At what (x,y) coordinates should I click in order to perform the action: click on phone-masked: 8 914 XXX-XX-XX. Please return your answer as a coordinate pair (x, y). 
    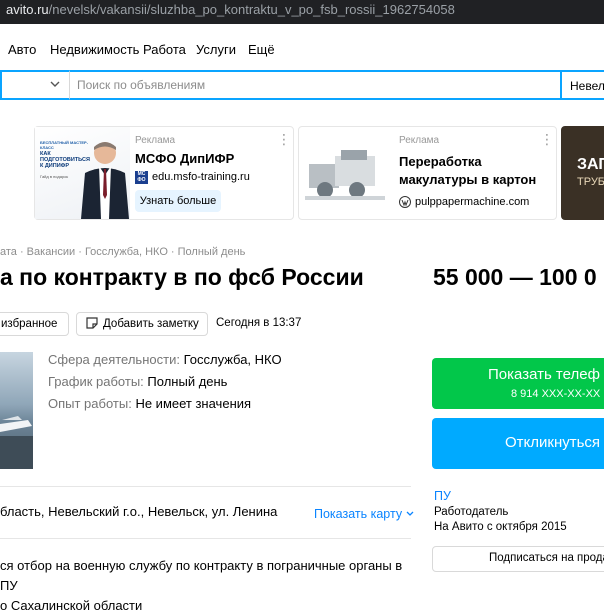
    Looking at the image, I should click on (556, 394).